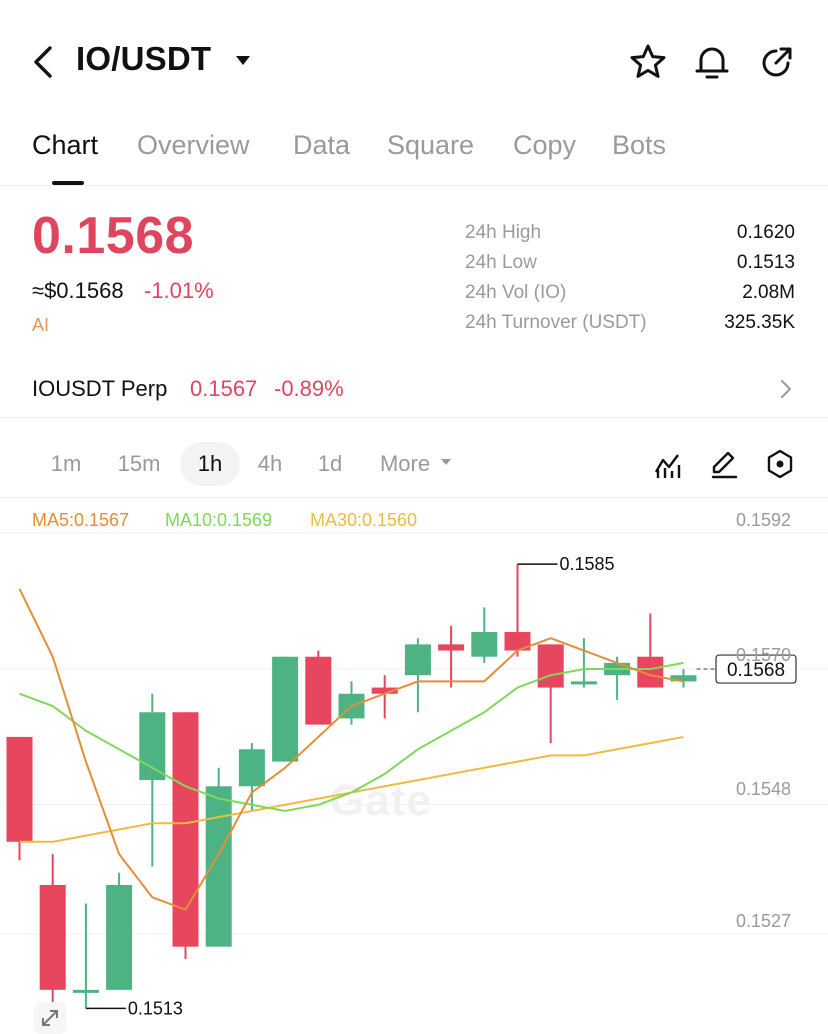  What do you see at coordinates (668, 464) in the screenshot?
I see `indicator-icon` at bounding box center [668, 464].